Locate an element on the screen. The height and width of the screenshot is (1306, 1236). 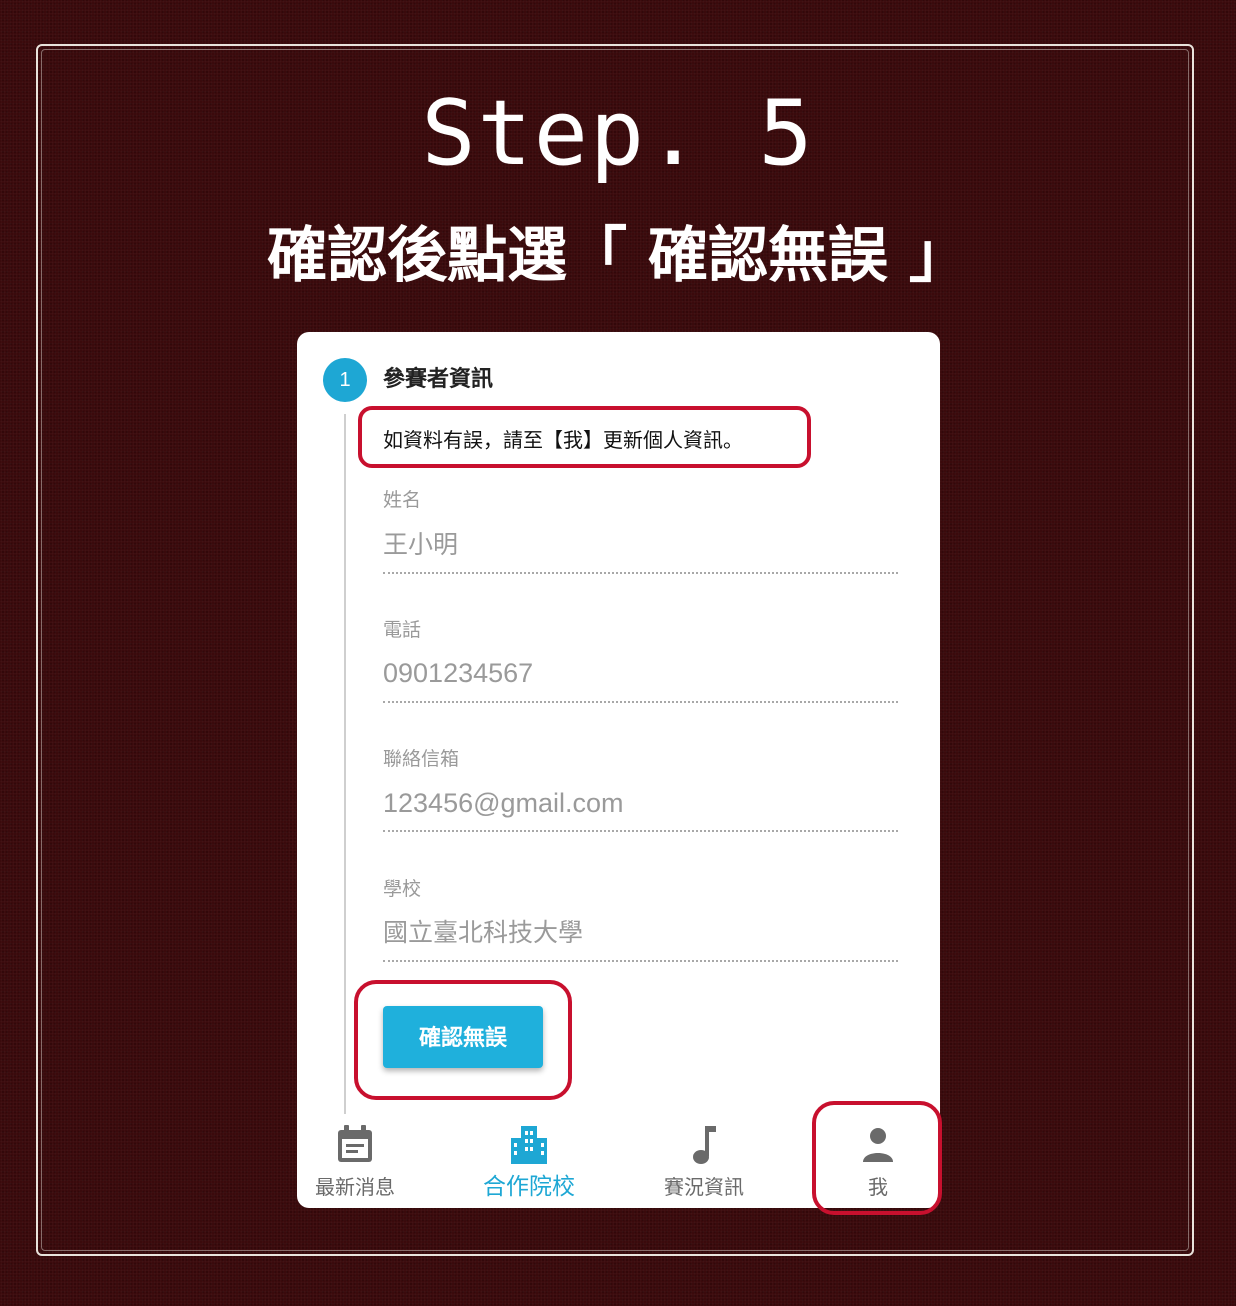
school-label: 學校 is located at coordinates (402, 889).